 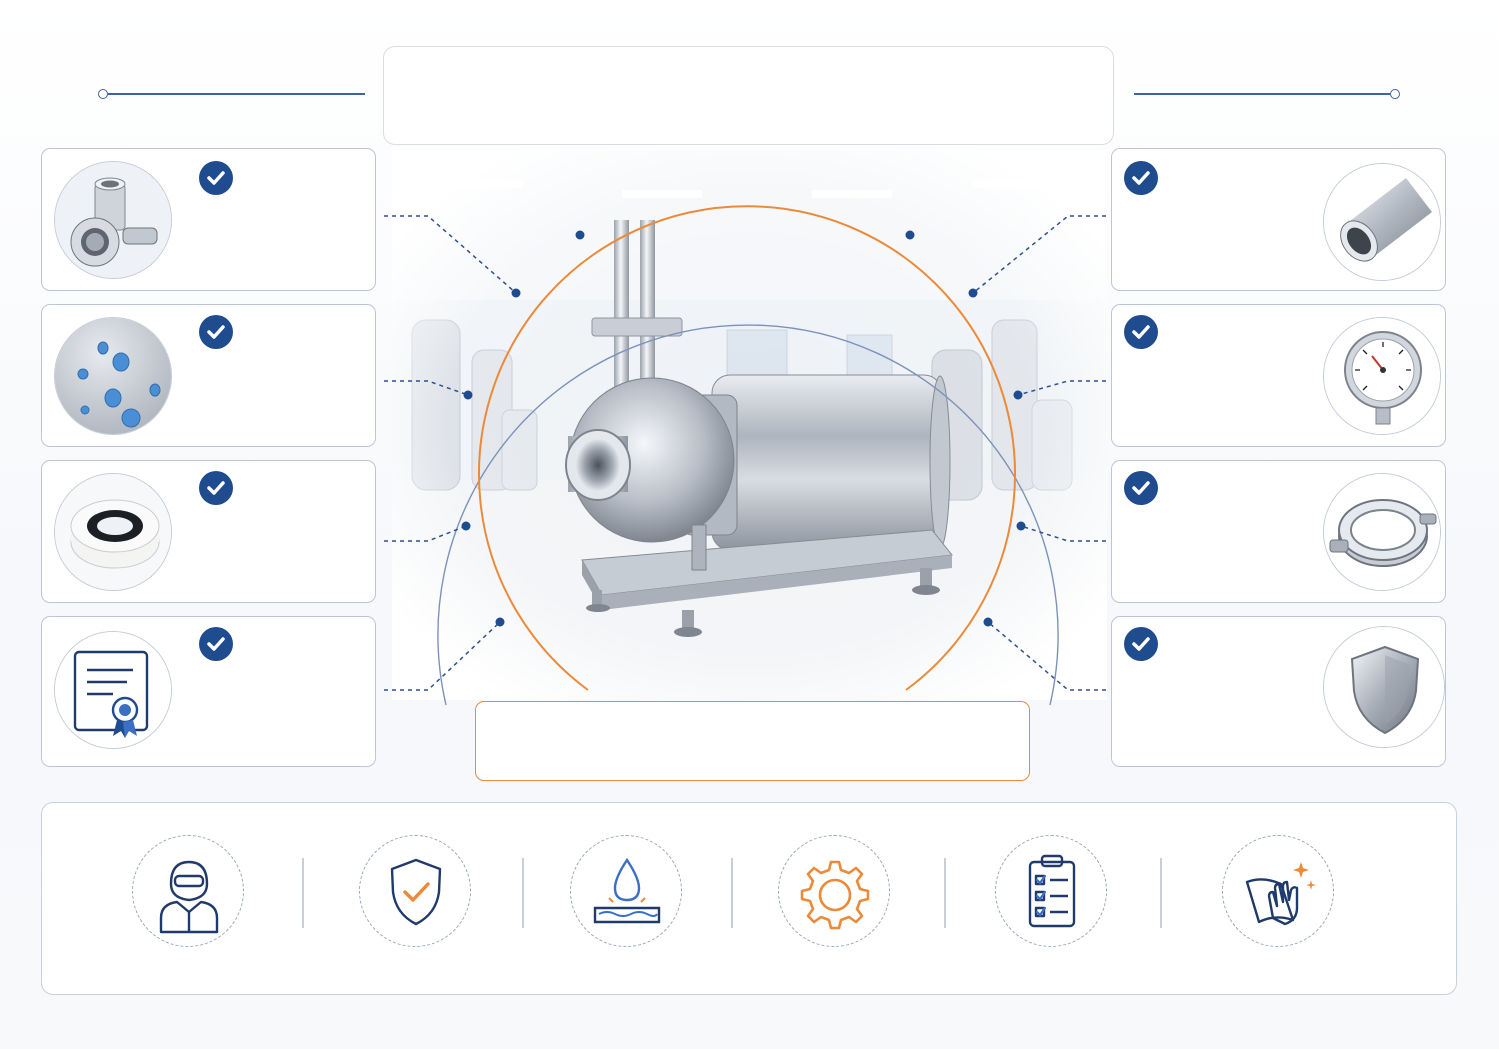 I want to click on metal-shield-icon, so click(x=1384, y=687).